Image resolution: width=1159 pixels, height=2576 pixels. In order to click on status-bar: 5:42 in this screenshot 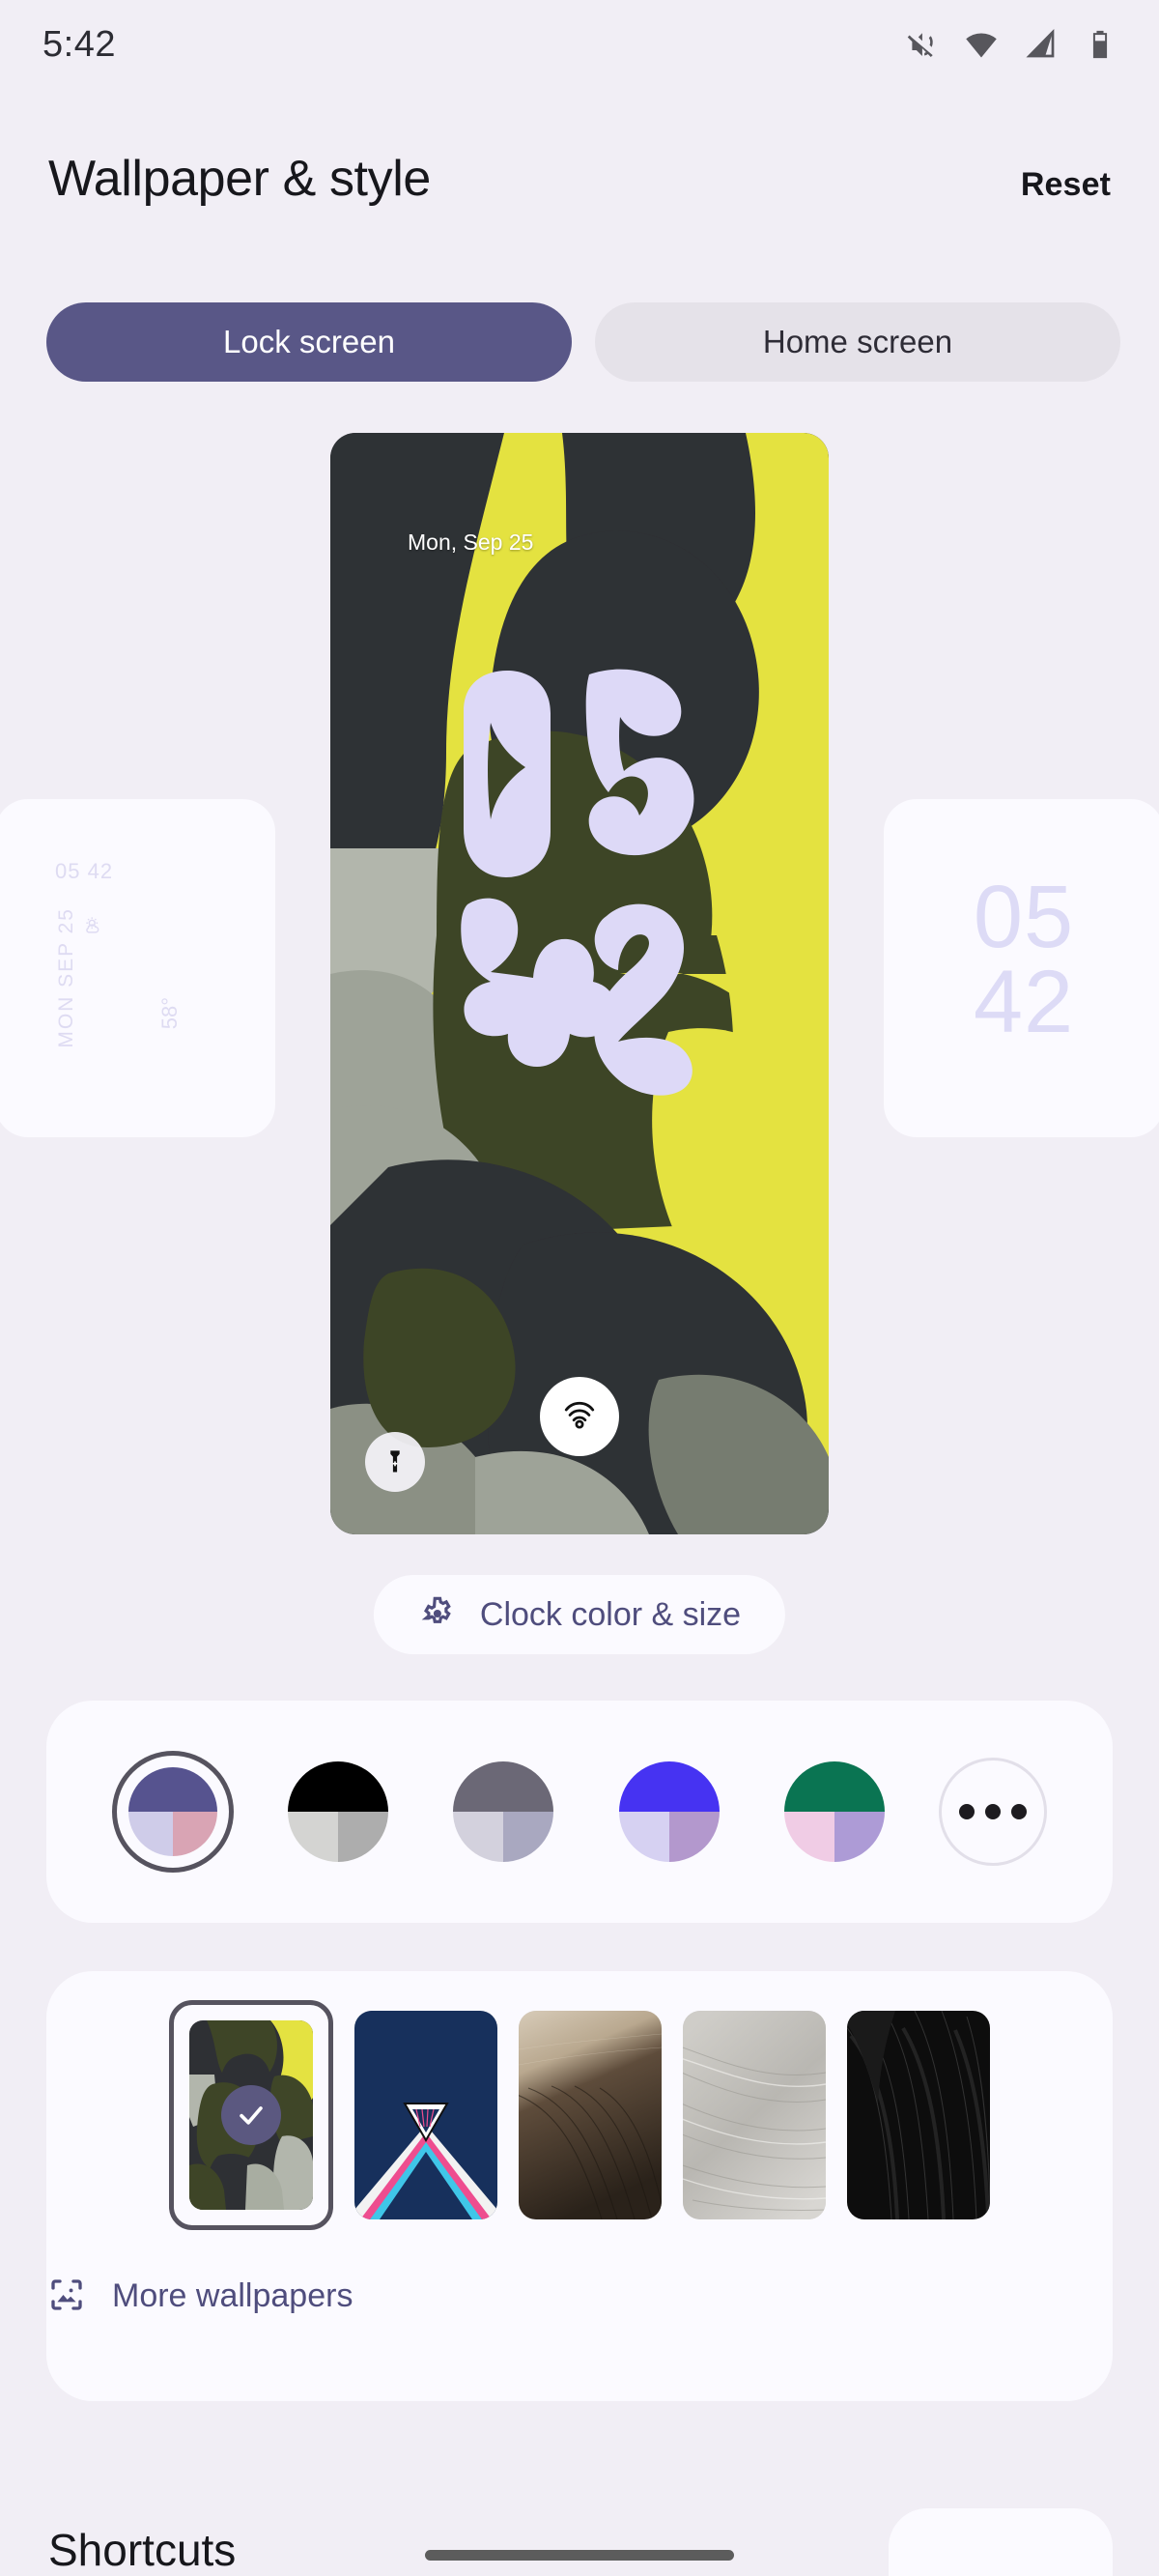, I will do `click(579, 44)`.